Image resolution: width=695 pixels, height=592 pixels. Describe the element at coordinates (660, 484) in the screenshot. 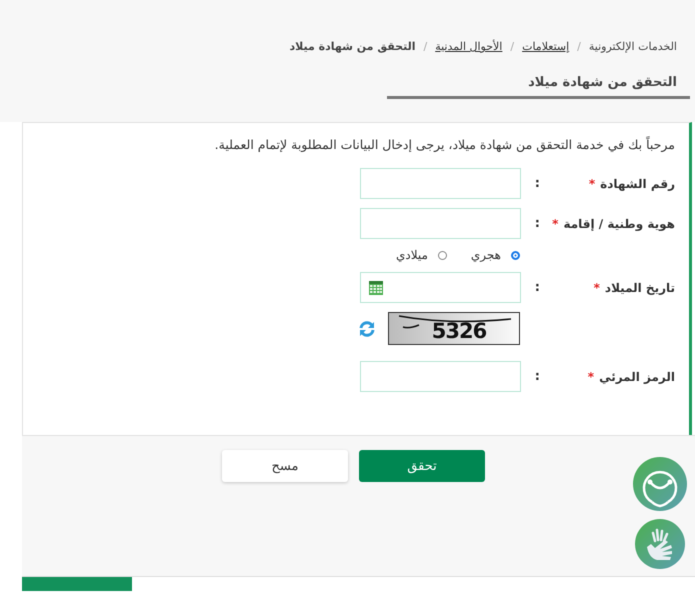

I see `support-avatar-icon` at that location.